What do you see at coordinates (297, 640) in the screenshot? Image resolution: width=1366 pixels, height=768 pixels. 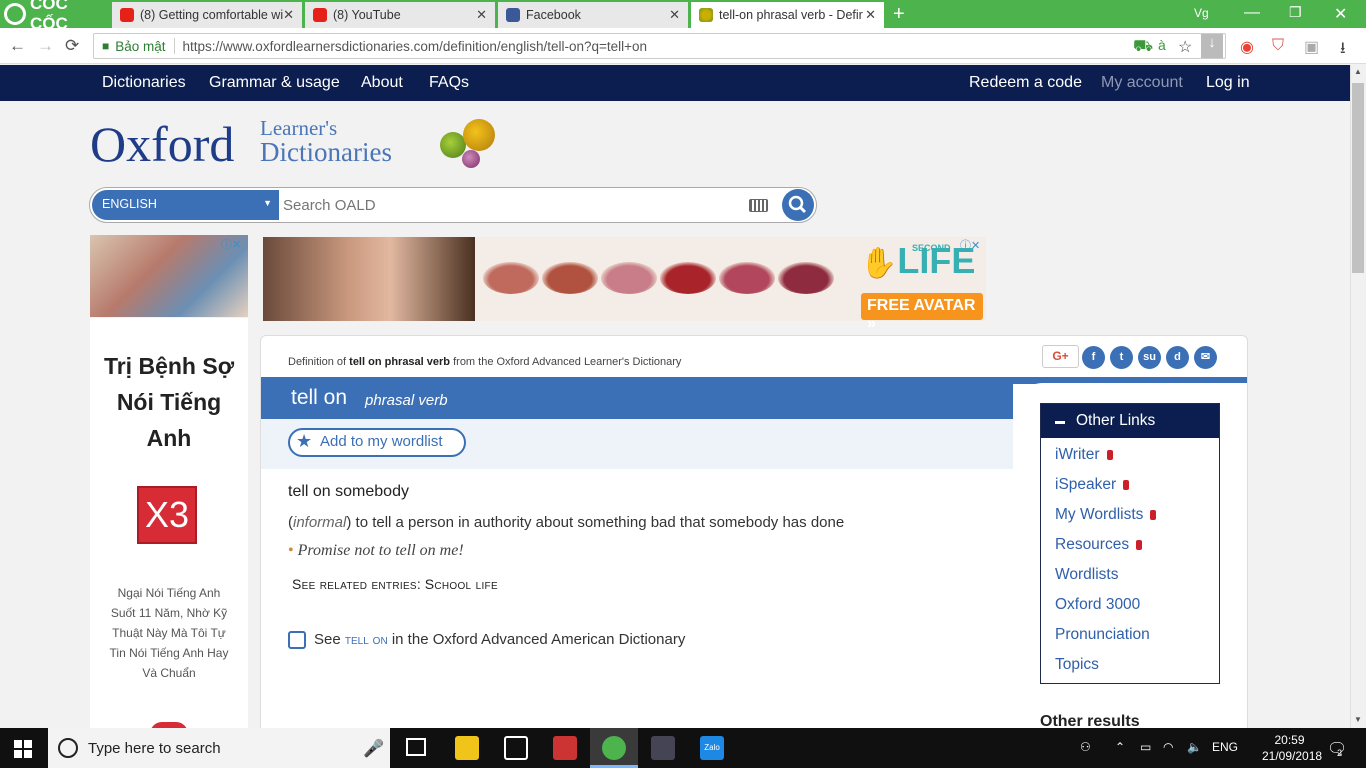 I see `external-link-icon` at bounding box center [297, 640].